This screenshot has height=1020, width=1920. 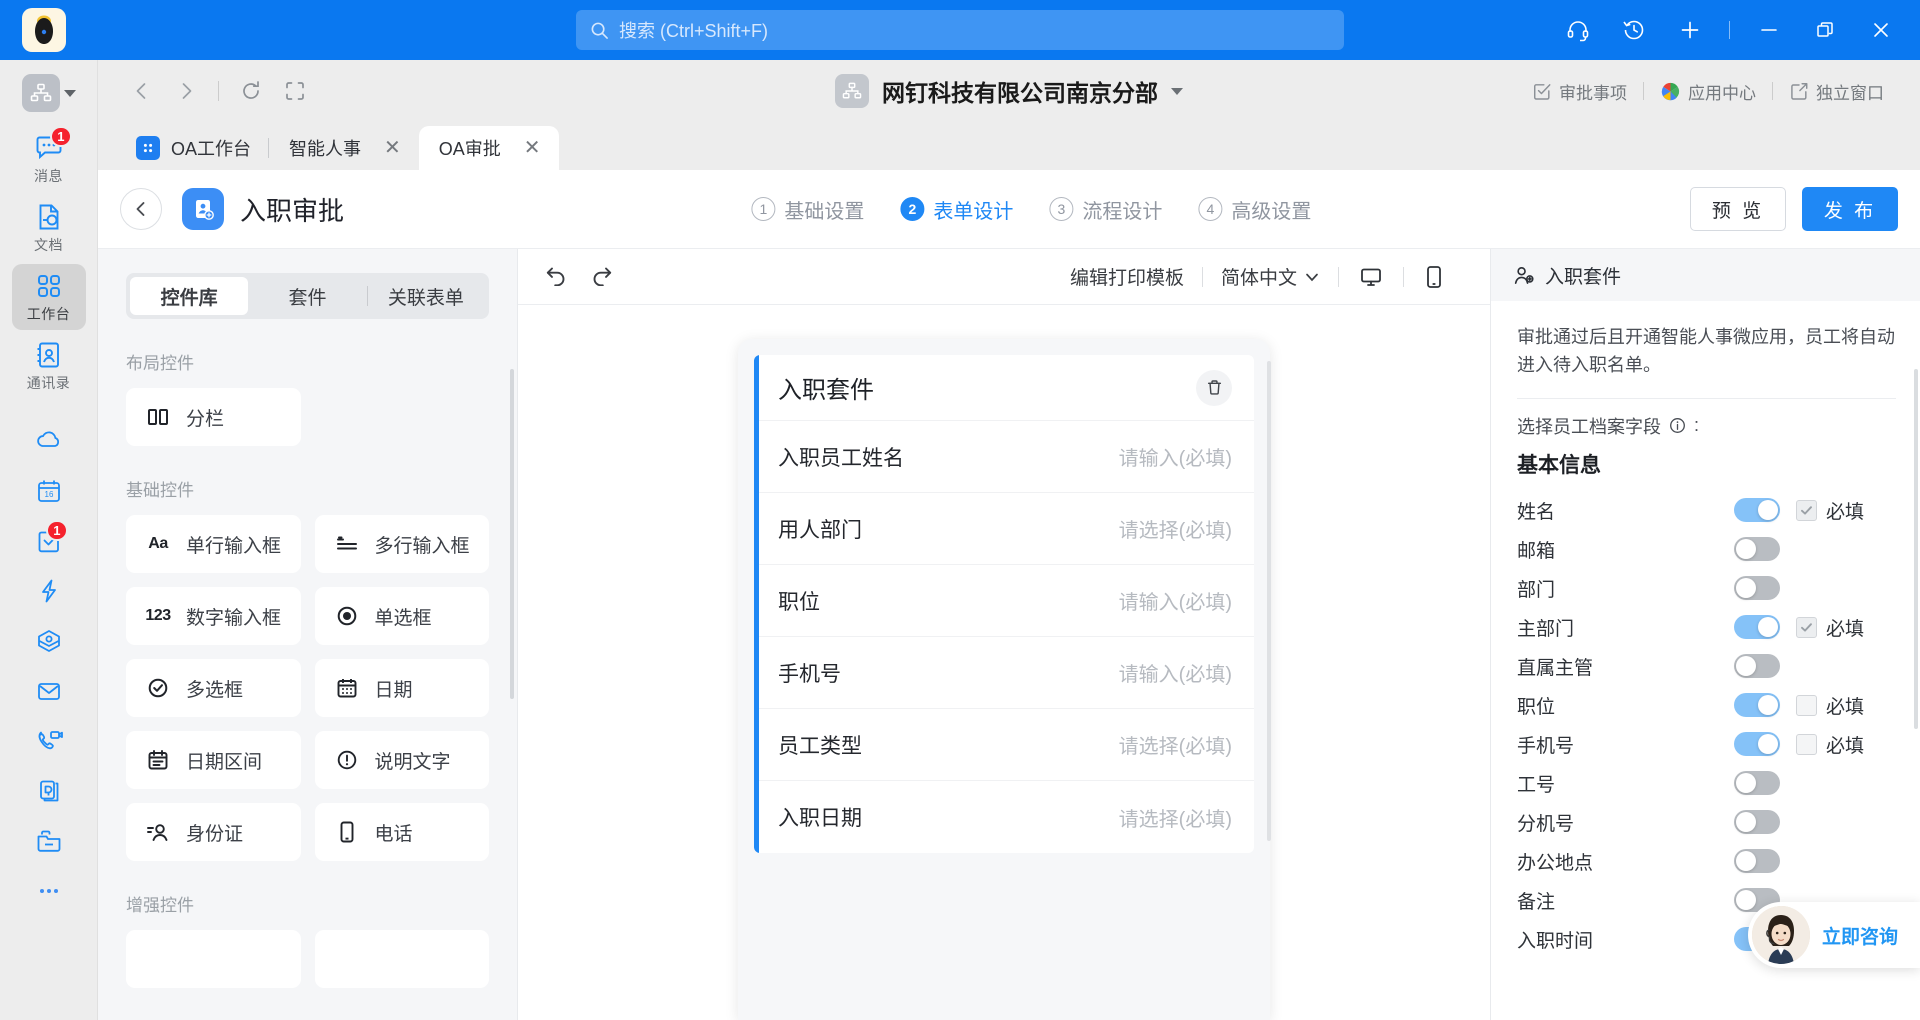 I want to click on history-icon, so click(x=1634, y=30).